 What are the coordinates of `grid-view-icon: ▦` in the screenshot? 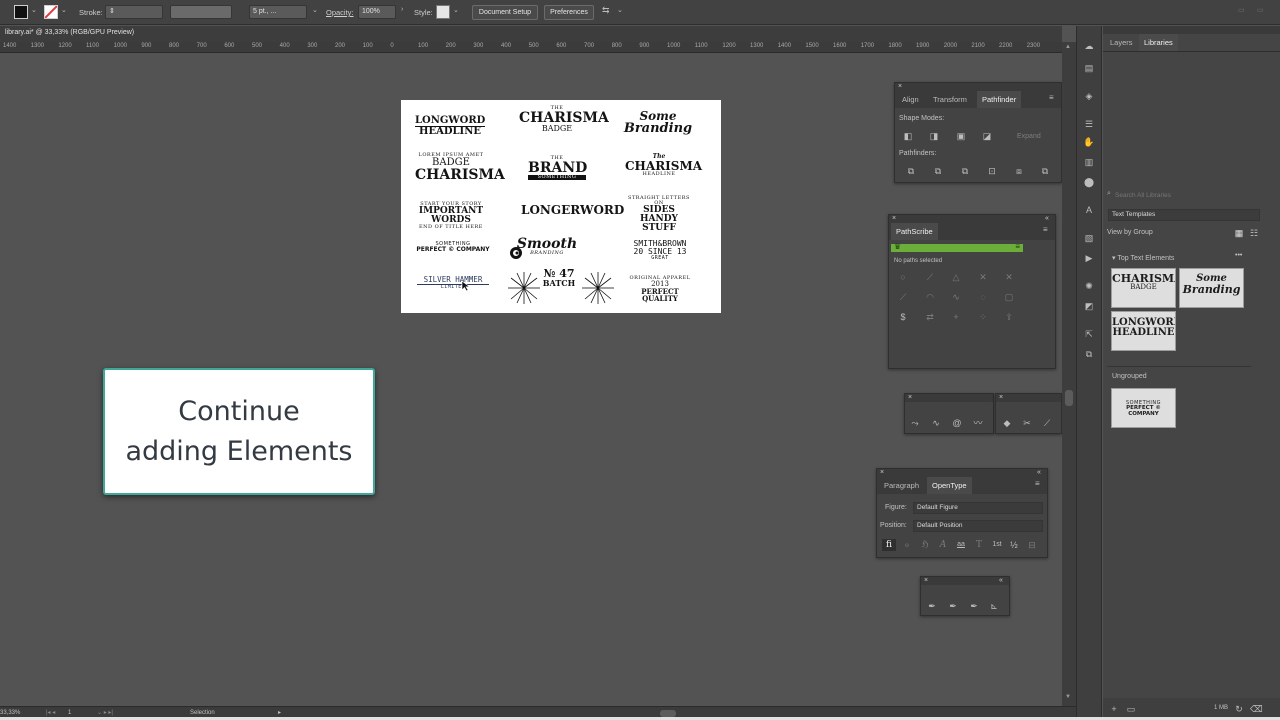 It's located at (1239, 233).